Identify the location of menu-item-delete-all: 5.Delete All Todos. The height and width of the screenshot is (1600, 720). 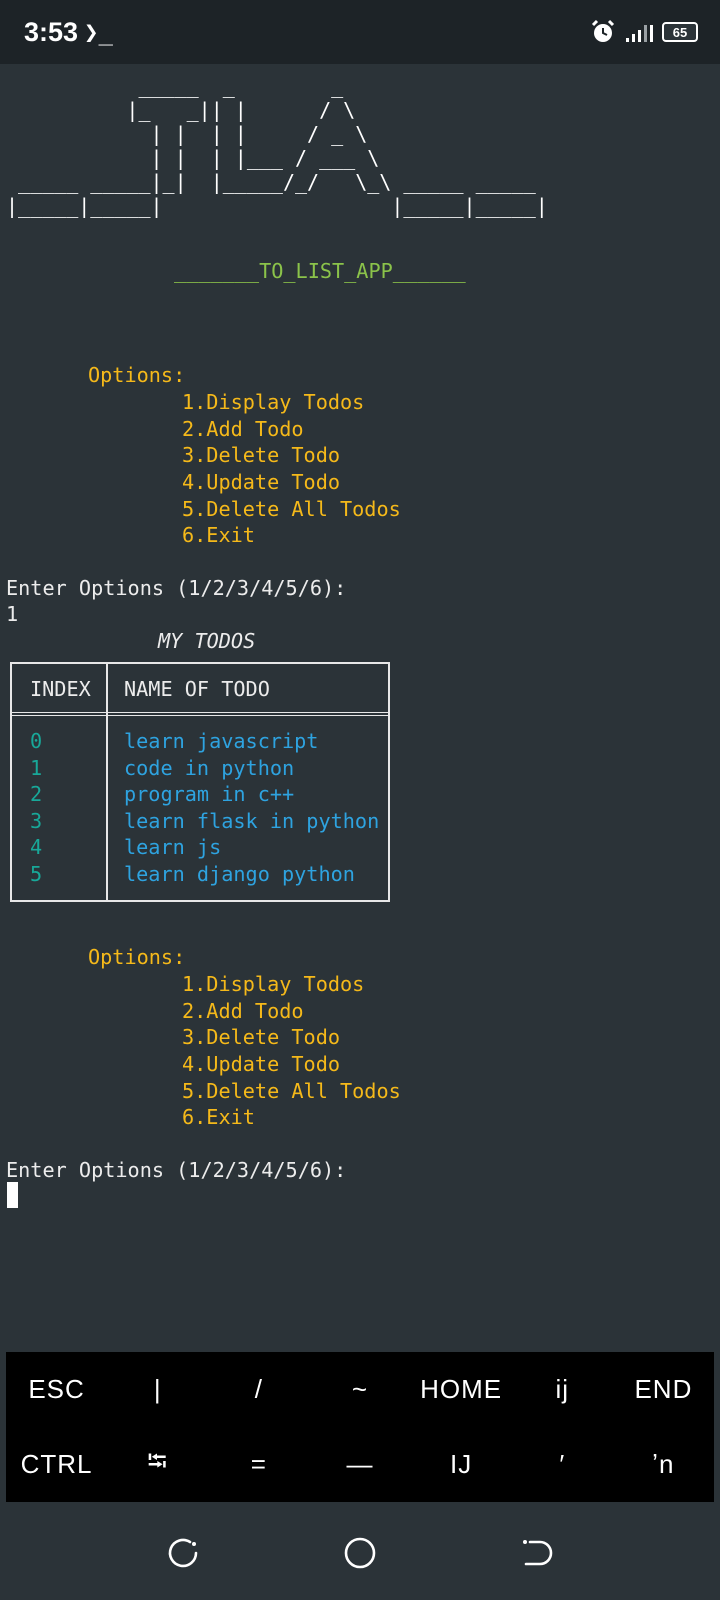
(291, 509).